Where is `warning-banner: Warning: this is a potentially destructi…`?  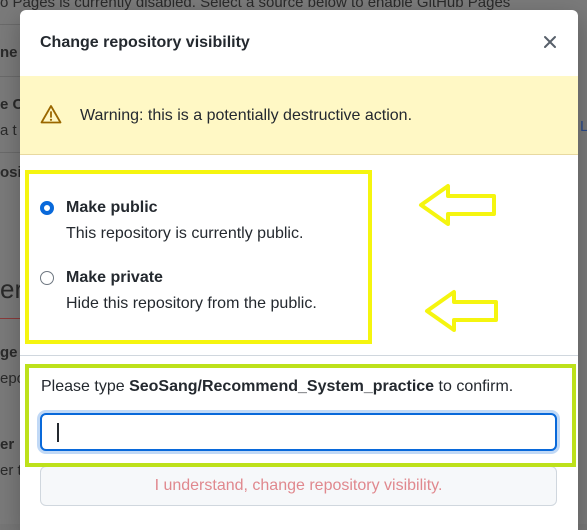 warning-banner: Warning: this is a potentially destructi… is located at coordinates (299, 115).